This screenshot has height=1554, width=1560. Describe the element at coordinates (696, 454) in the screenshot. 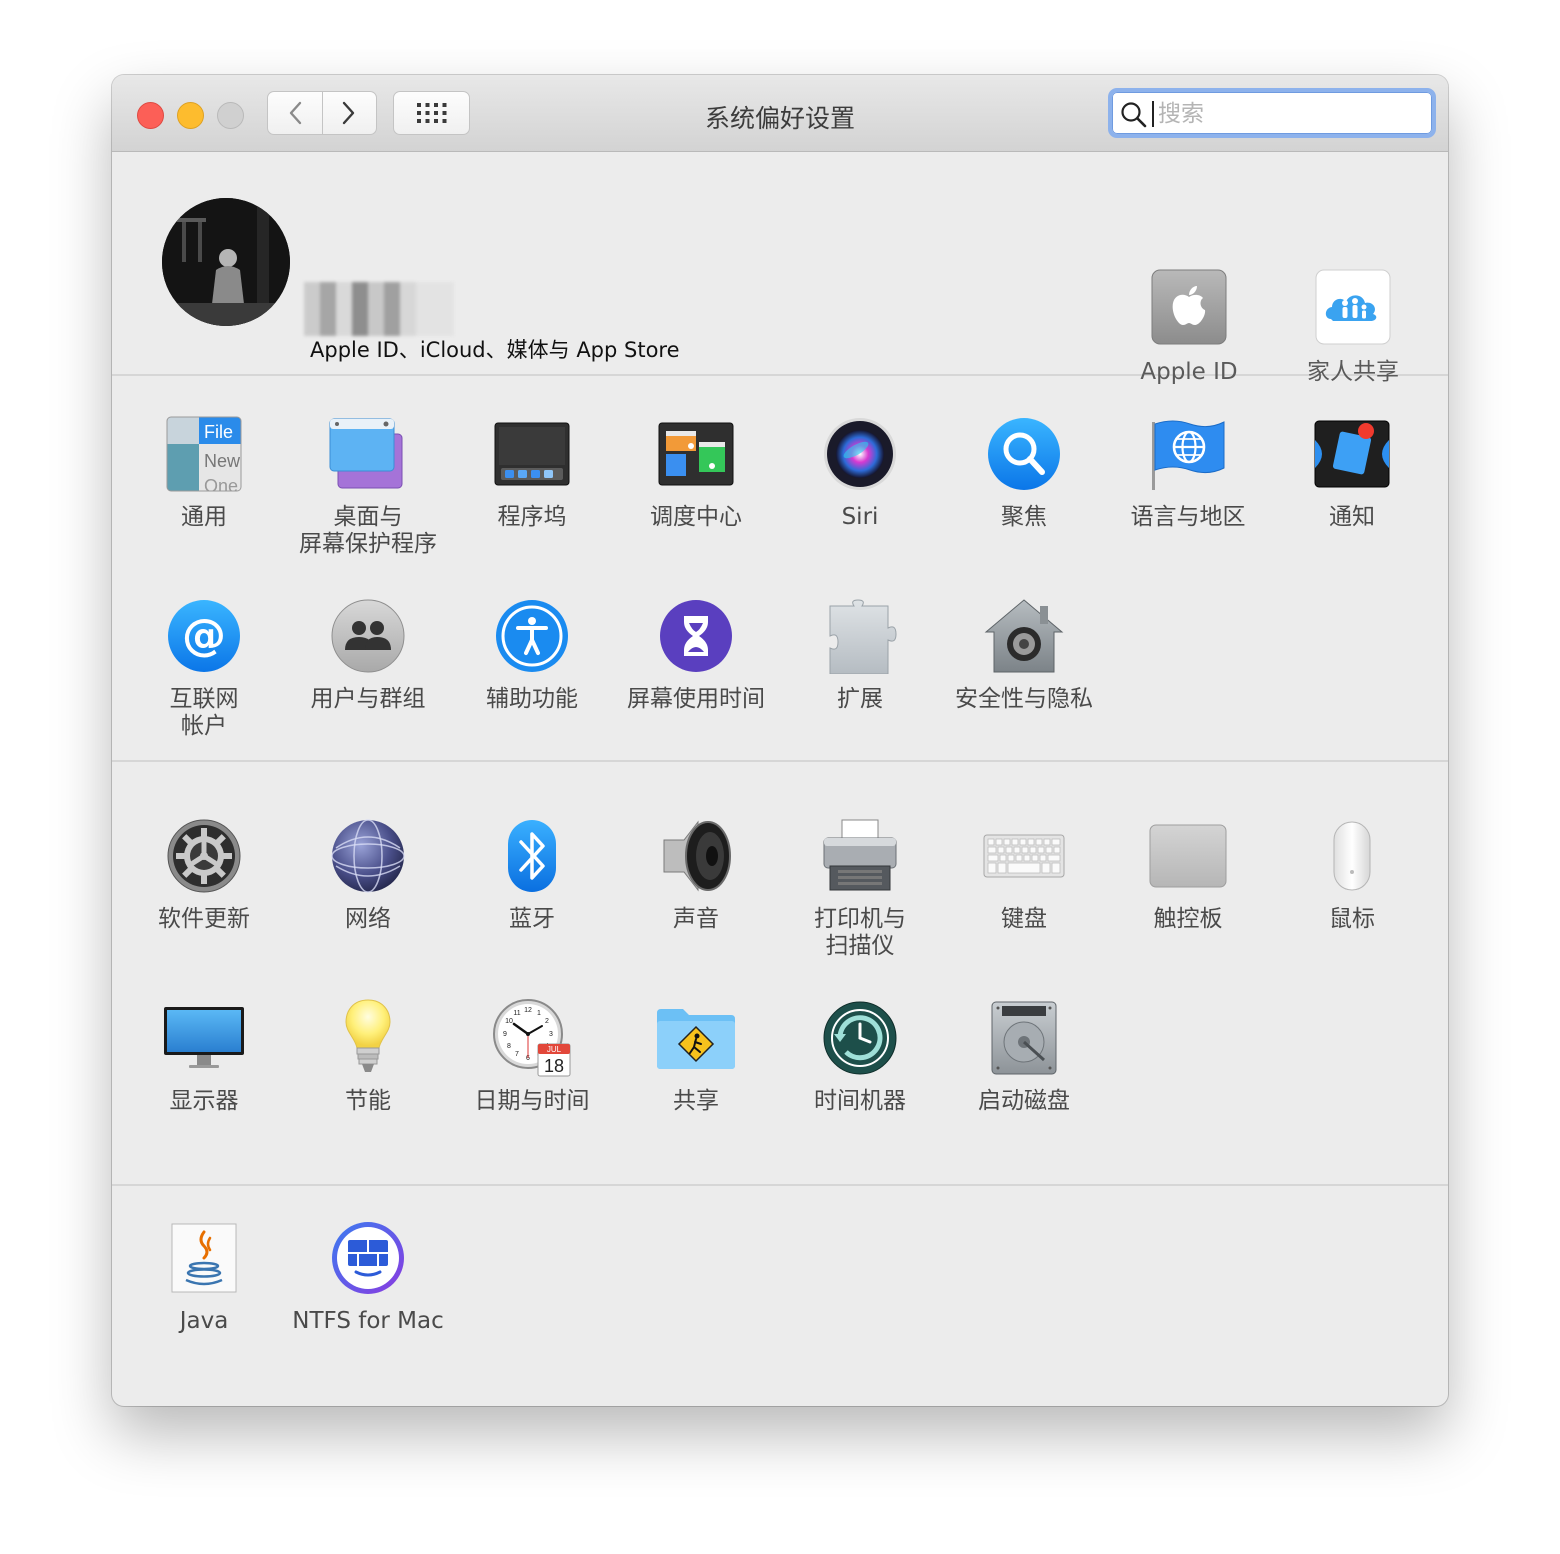

I see `mission-control-icon` at that location.